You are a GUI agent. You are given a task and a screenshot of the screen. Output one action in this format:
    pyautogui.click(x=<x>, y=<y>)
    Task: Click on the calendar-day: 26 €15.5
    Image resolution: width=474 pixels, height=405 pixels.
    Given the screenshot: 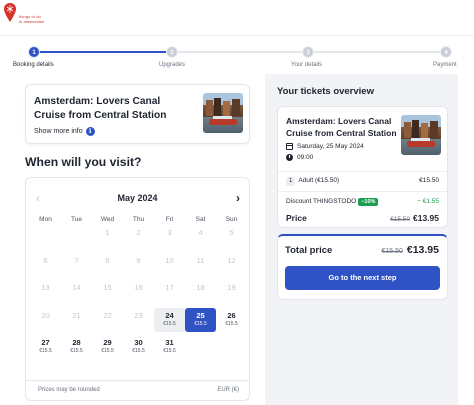 What is the action you would take?
    pyautogui.click(x=231, y=320)
    